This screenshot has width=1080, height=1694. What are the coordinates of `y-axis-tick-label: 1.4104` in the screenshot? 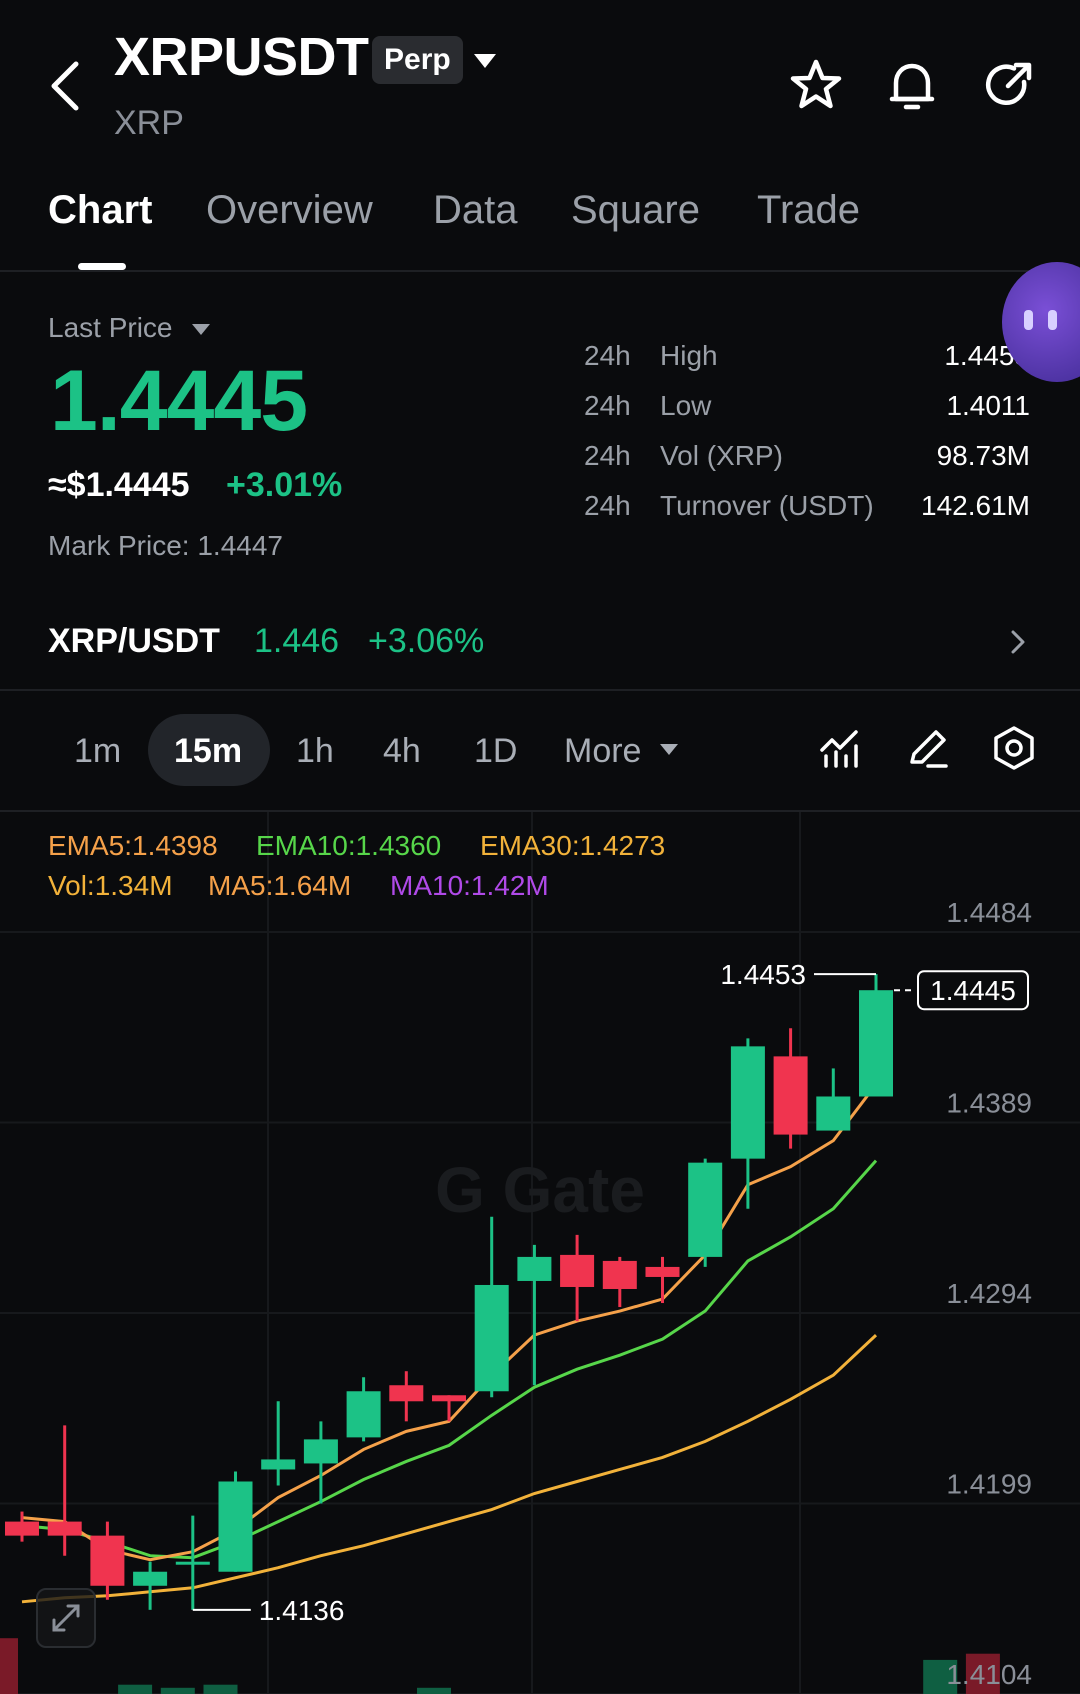 It's located at (989, 1674).